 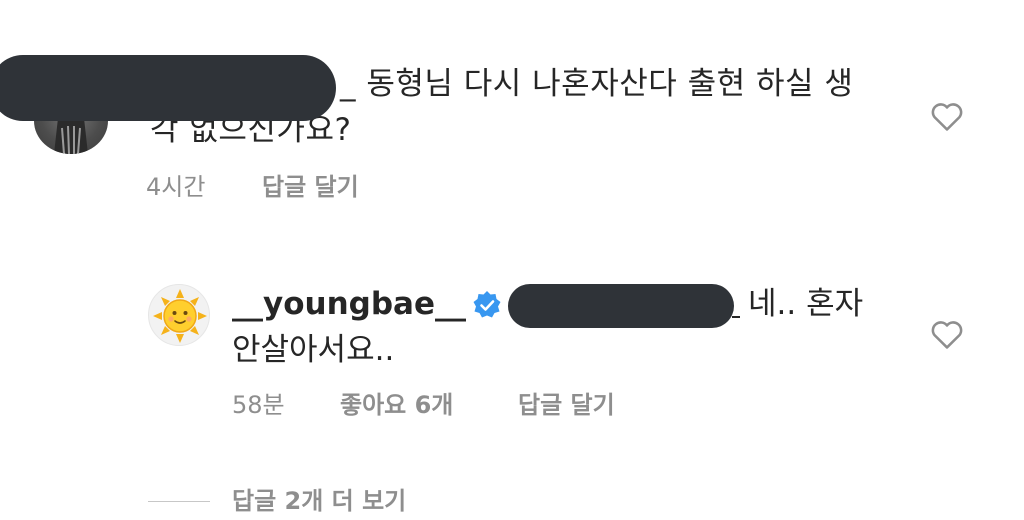 I want to click on reply-text-line2: 안살아서요.., so click(x=313, y=350).